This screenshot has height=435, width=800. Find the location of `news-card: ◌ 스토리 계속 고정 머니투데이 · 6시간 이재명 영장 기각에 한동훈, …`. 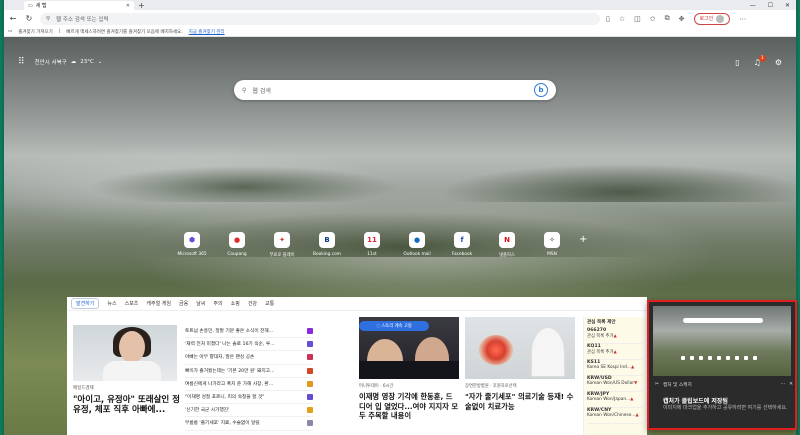

news-card: ◌ 스토리 계속 고정 머니투데이 · 6시간 이재명 영장 기각에 한동훈, … is located at coordinates (409, 376).